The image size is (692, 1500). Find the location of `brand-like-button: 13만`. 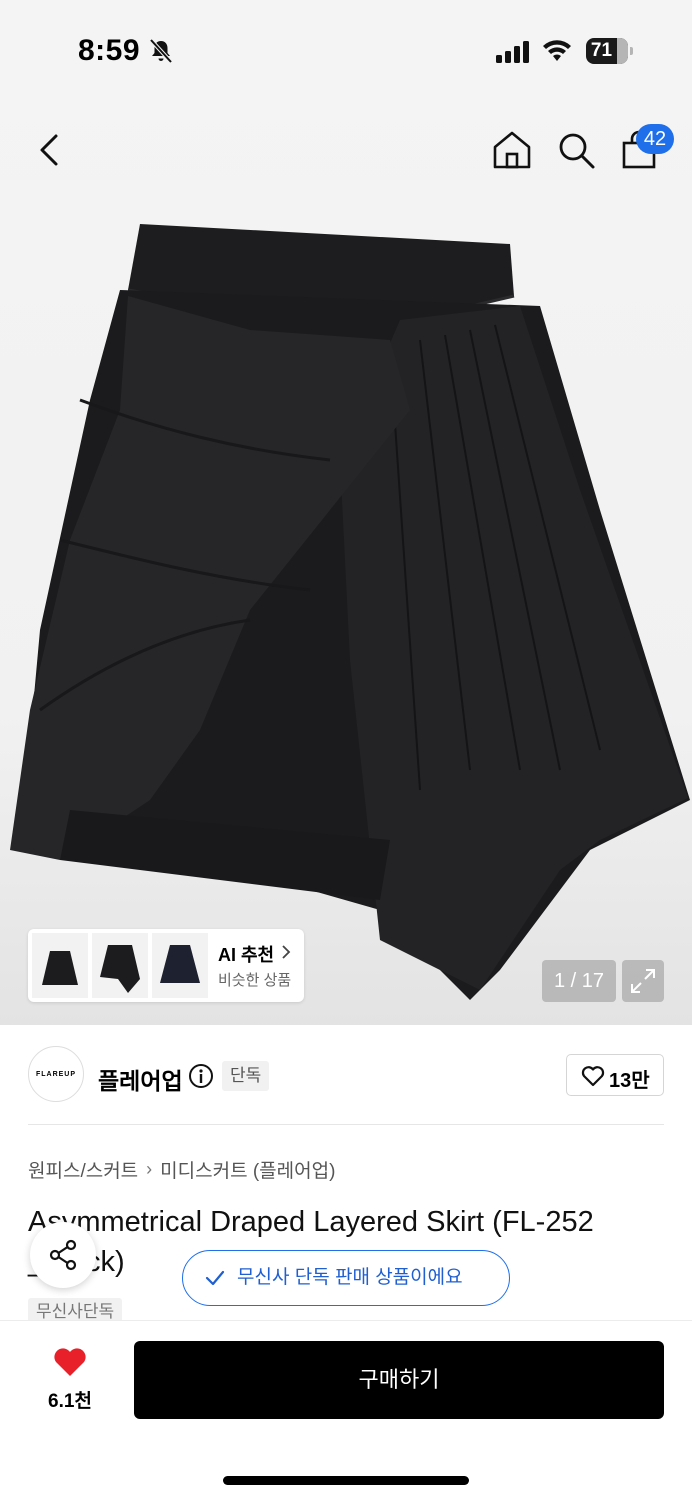

brand-like-button: 13만 is located at coordinates (615, 1075).